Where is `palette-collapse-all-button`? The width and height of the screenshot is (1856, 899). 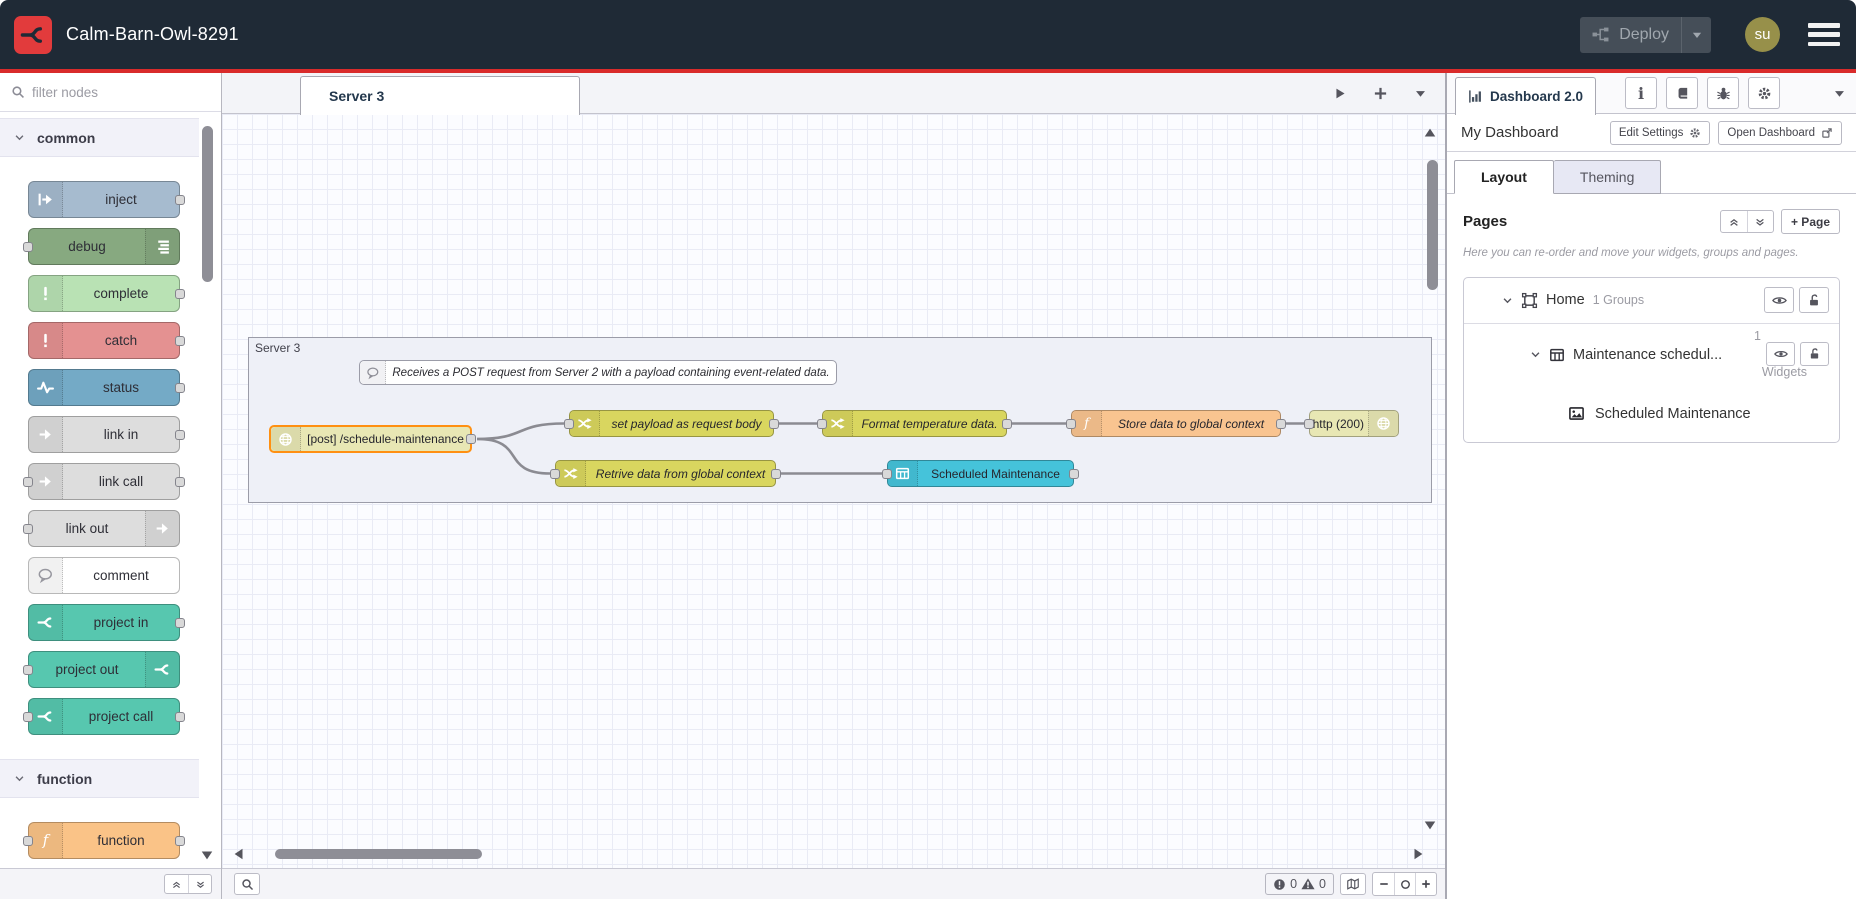
palette-collapse-all-button is located at coordinates (176, 884).